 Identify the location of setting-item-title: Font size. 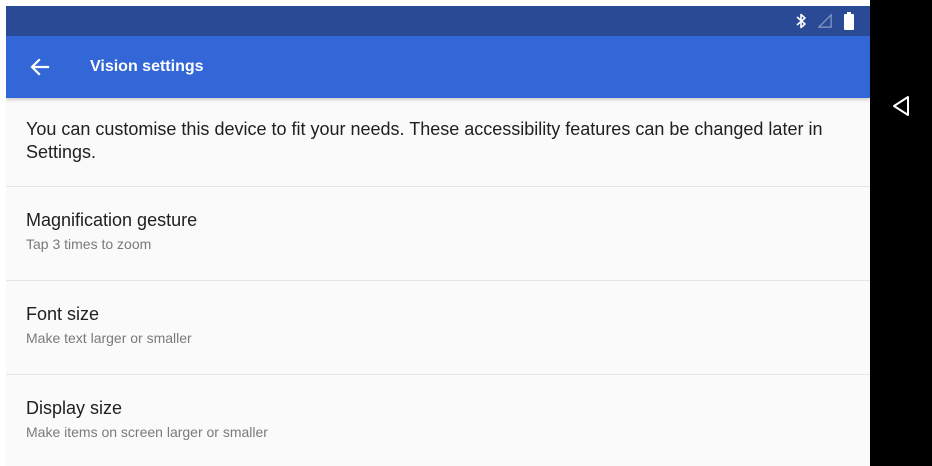
(63, 314).